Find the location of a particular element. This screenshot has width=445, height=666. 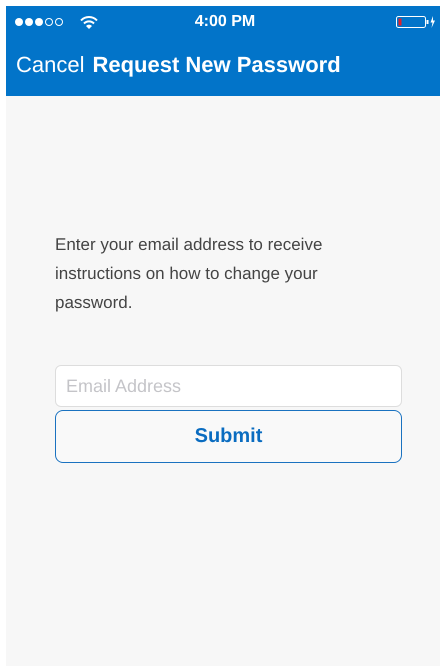

status-time: 4:00 PM is located at coordinates (225, 22).